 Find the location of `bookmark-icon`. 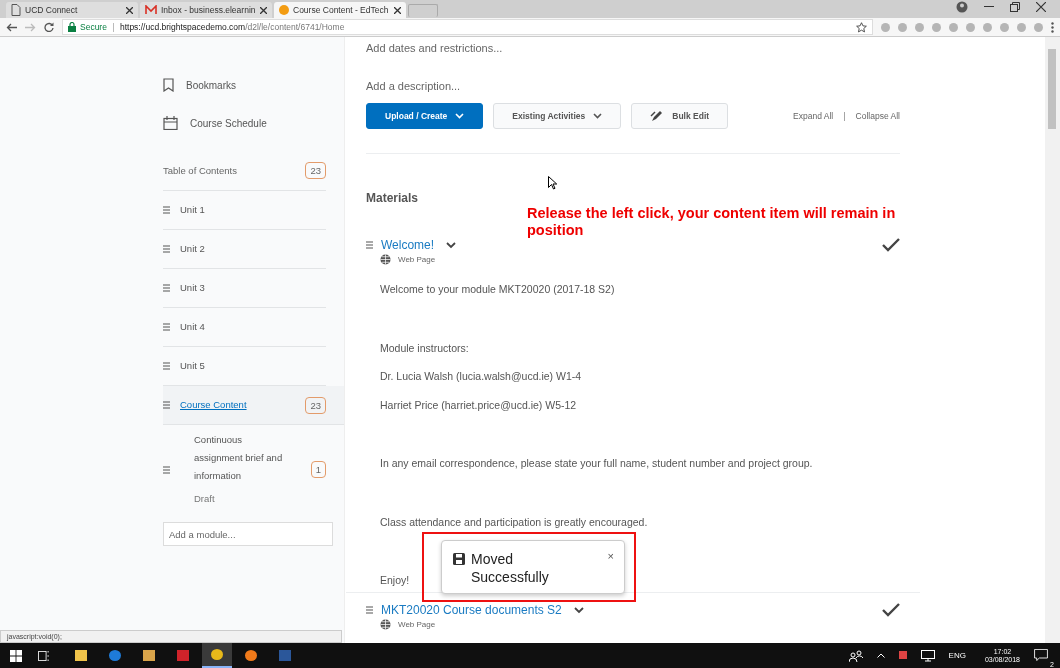

bookmark-icon is located at coordinates (168, 85).